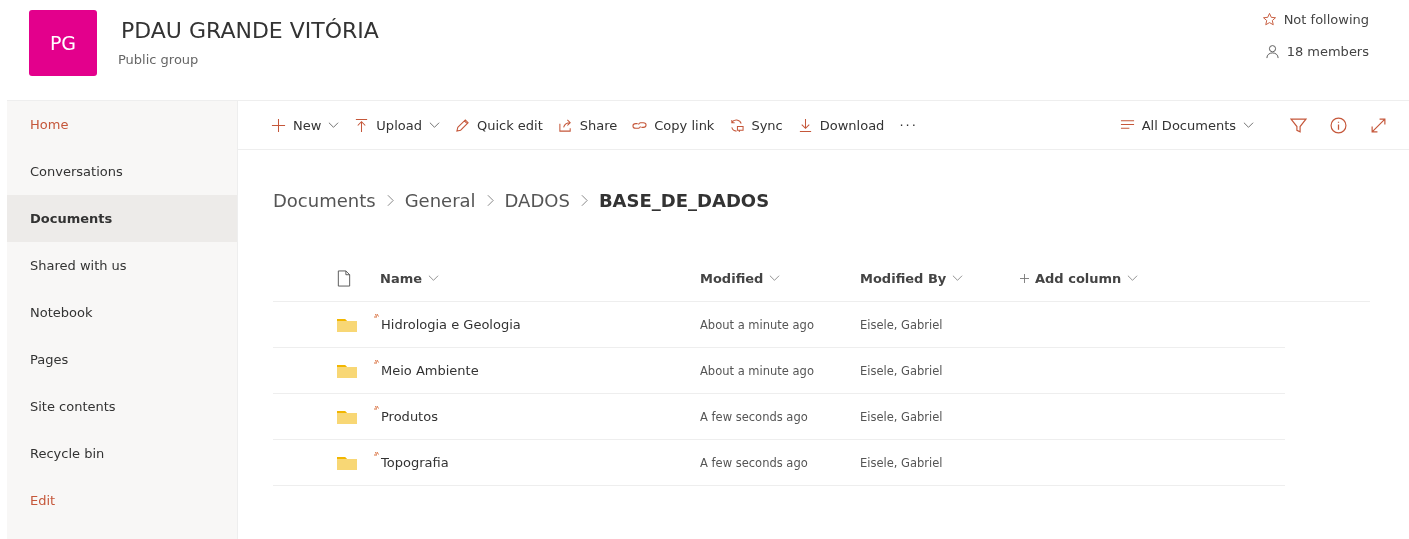  Describe the element at coordinates (159, 59) in the screenshot. I see `site-subtitle: Public group` at that location.